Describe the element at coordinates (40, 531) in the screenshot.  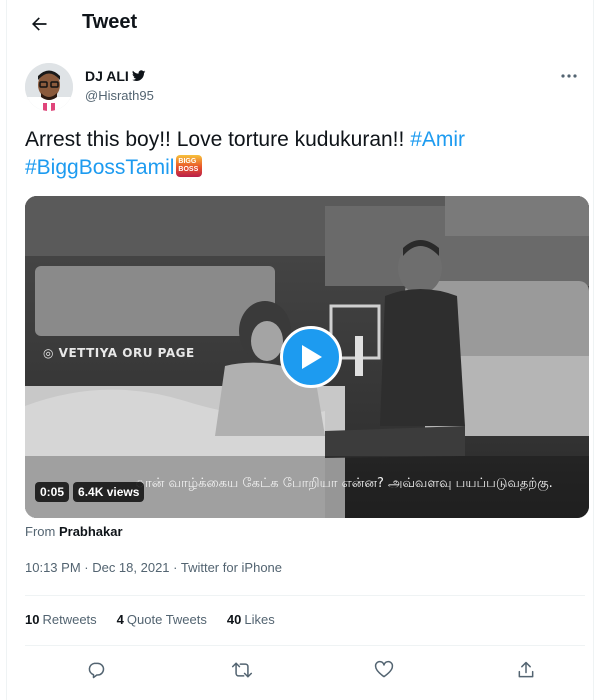
I see `from-label: From` at that location.